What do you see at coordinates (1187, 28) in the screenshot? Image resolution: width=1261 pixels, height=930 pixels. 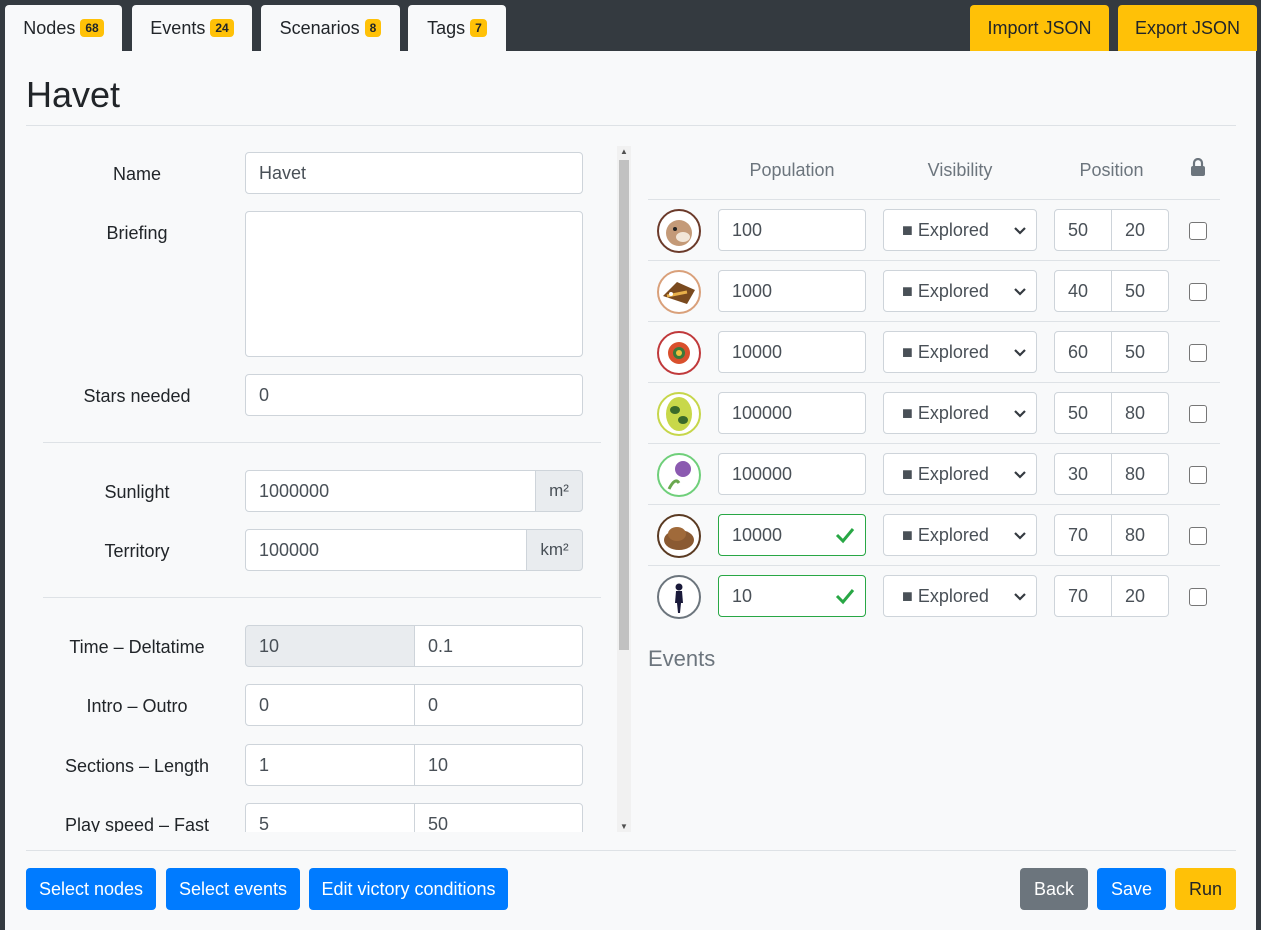 I see `export-json-button: Export JSON` at bounding box center [1187, 28].